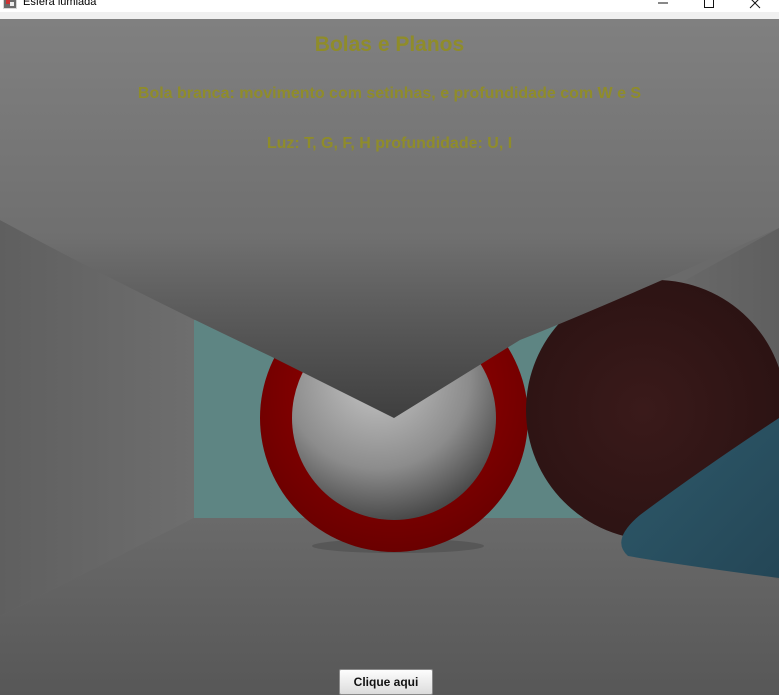 The image size is (779, 695). What do you see at coordinates (386, 682) in the screenshot?
I see `click-here-button: Clique aqui` at bounding box center [386, 682].